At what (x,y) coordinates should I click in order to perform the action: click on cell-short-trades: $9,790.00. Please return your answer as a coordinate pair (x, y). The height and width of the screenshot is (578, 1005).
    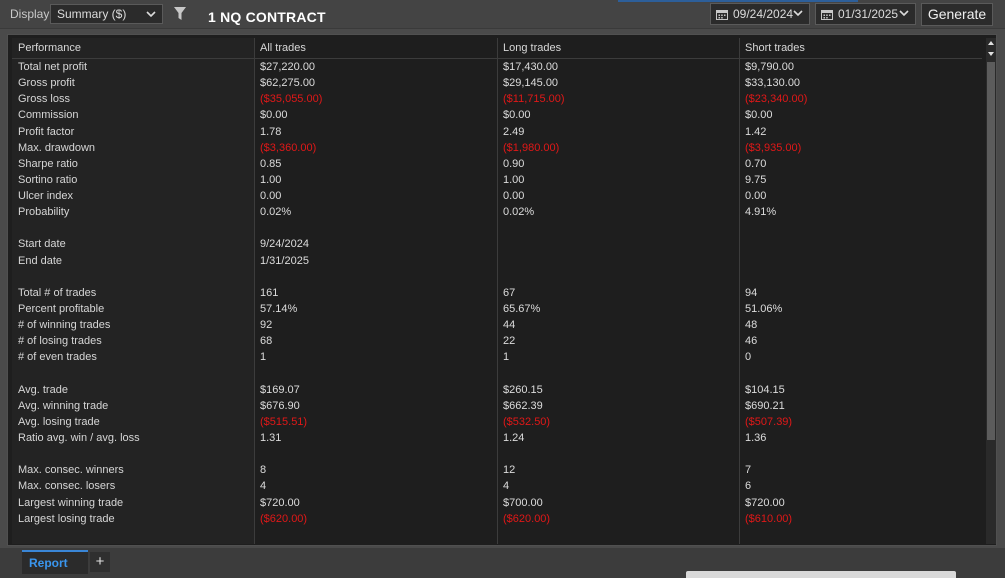
    Looking at the image, I should click on (769, 67).